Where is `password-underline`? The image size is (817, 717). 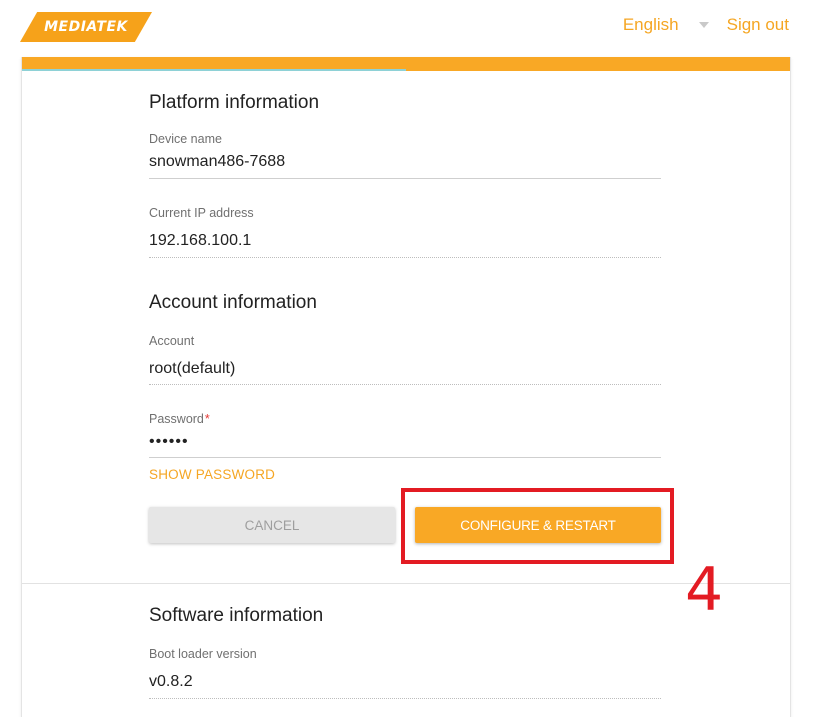
password-underline is located at coordinates (405, 457).